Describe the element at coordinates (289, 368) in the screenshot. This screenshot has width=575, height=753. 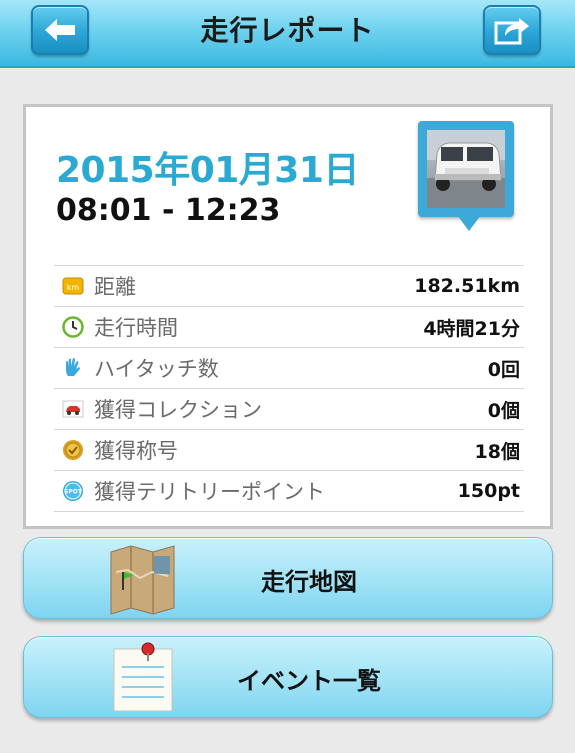
I see `stat-row-hightouch: ハイタッチ数 0回` at that location.